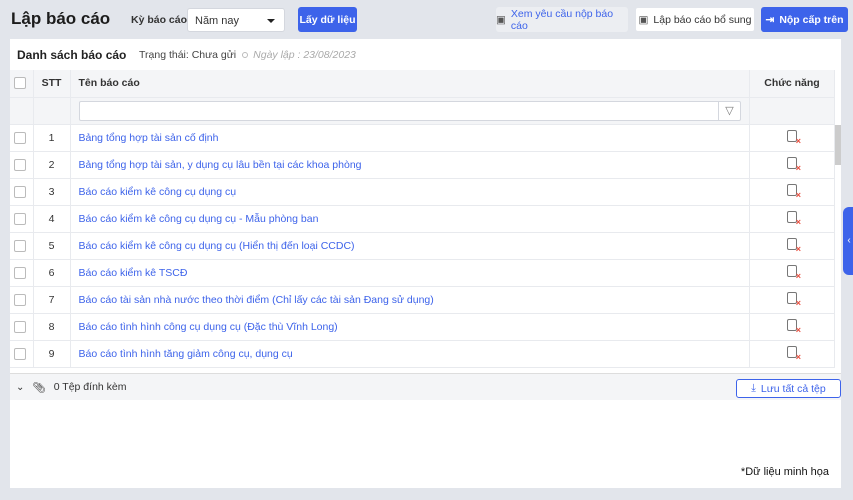 The width and height of the screenshot is (853, 500). What do you see at coordinates (52, 354) in the screenshot?
I see `row-stt: 9` at bounding box center [52, 354].